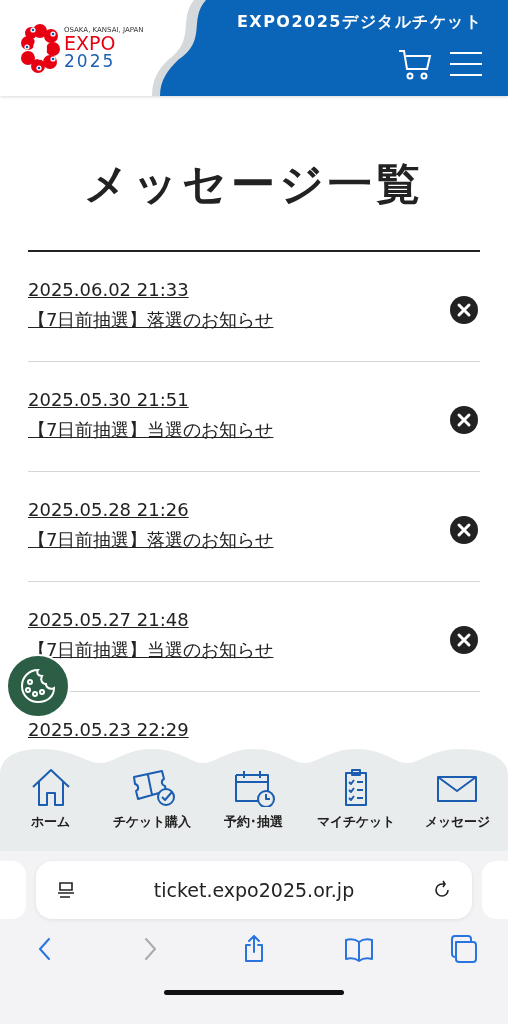  I want to click on message-date: 2025.05.30 21:51, so click(108, 399).